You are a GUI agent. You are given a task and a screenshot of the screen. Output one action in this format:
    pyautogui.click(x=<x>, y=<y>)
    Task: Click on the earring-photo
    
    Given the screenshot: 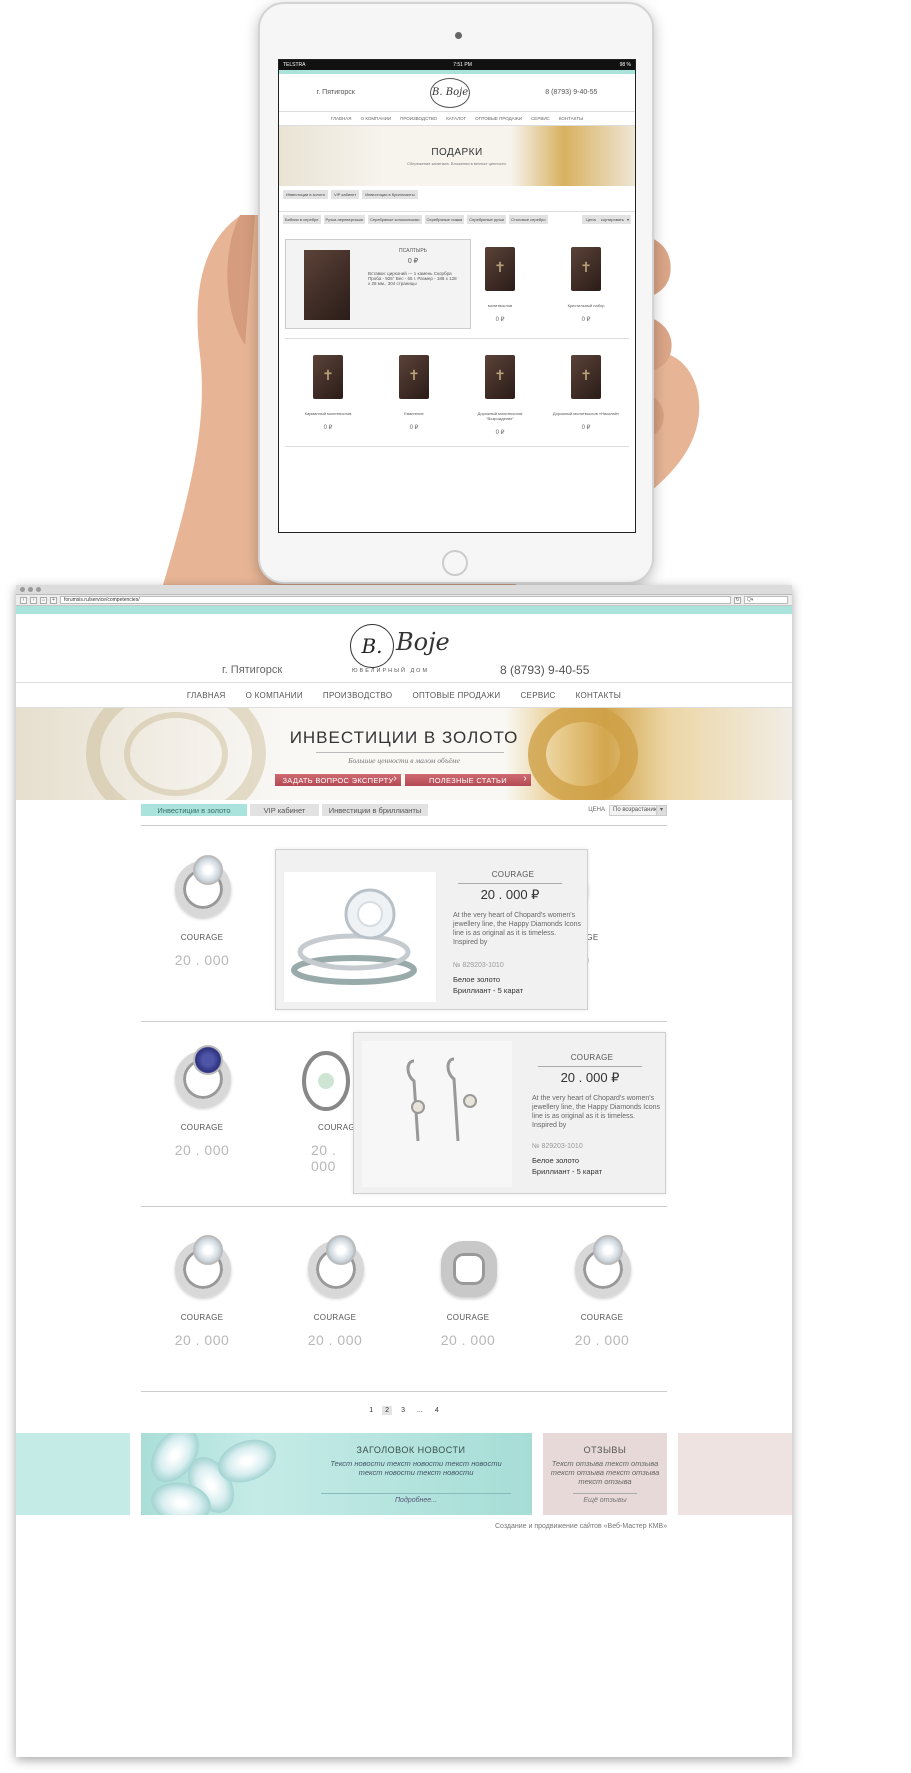 What is the action you would take?
    pyautogui.click(x=437, y=1114)
    